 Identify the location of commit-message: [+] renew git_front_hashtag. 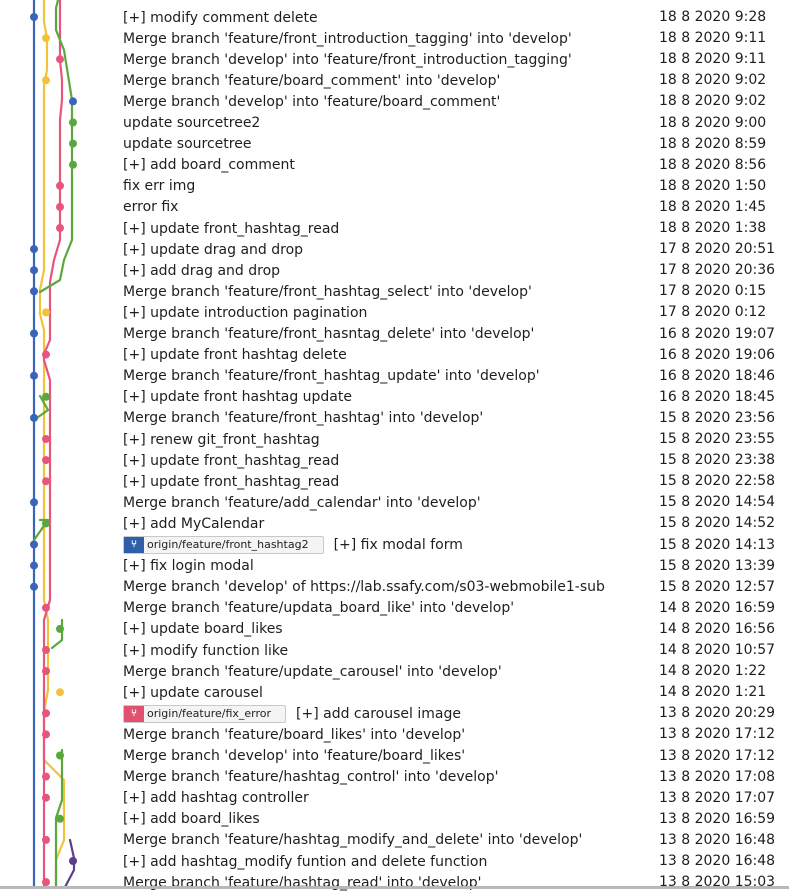
(221, 439).